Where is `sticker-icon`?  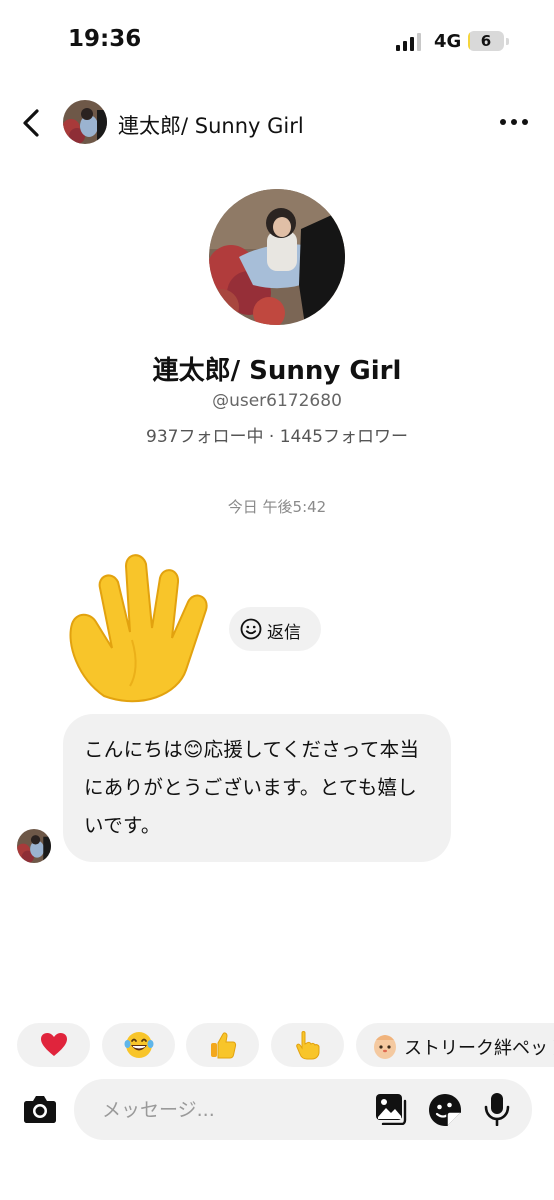 sticker-icon is located at coordinates (445, 1110).